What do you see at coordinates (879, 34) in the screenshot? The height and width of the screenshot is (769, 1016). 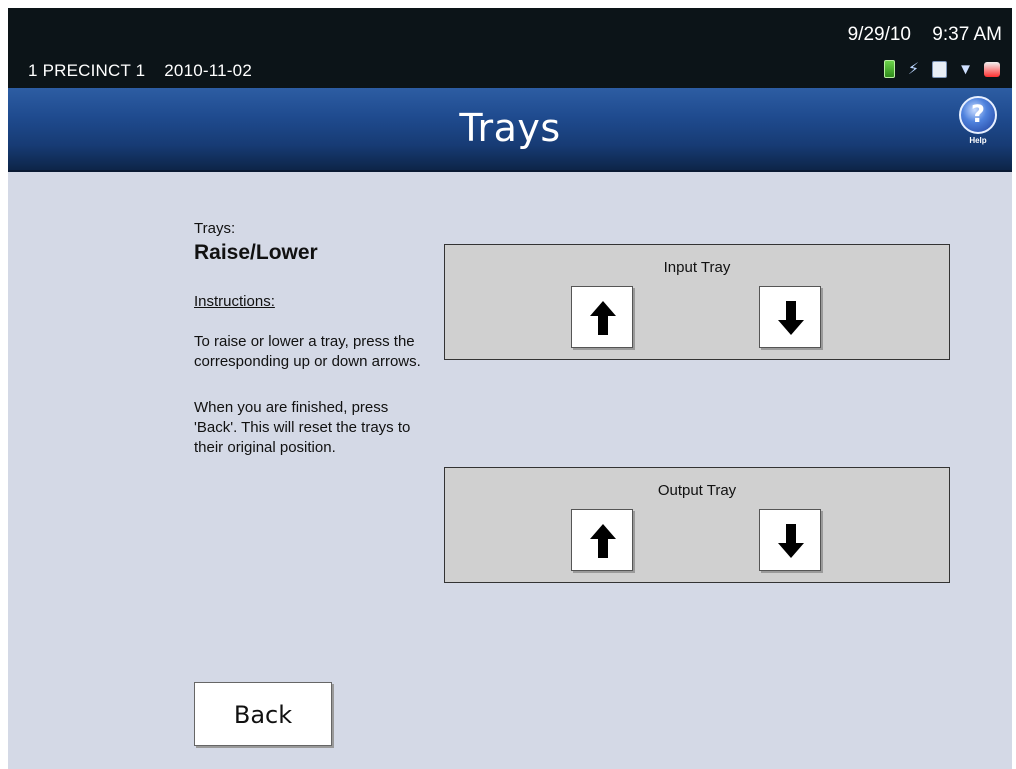 I see `current-date: 9/29/10` at bounding box center [879, 34].